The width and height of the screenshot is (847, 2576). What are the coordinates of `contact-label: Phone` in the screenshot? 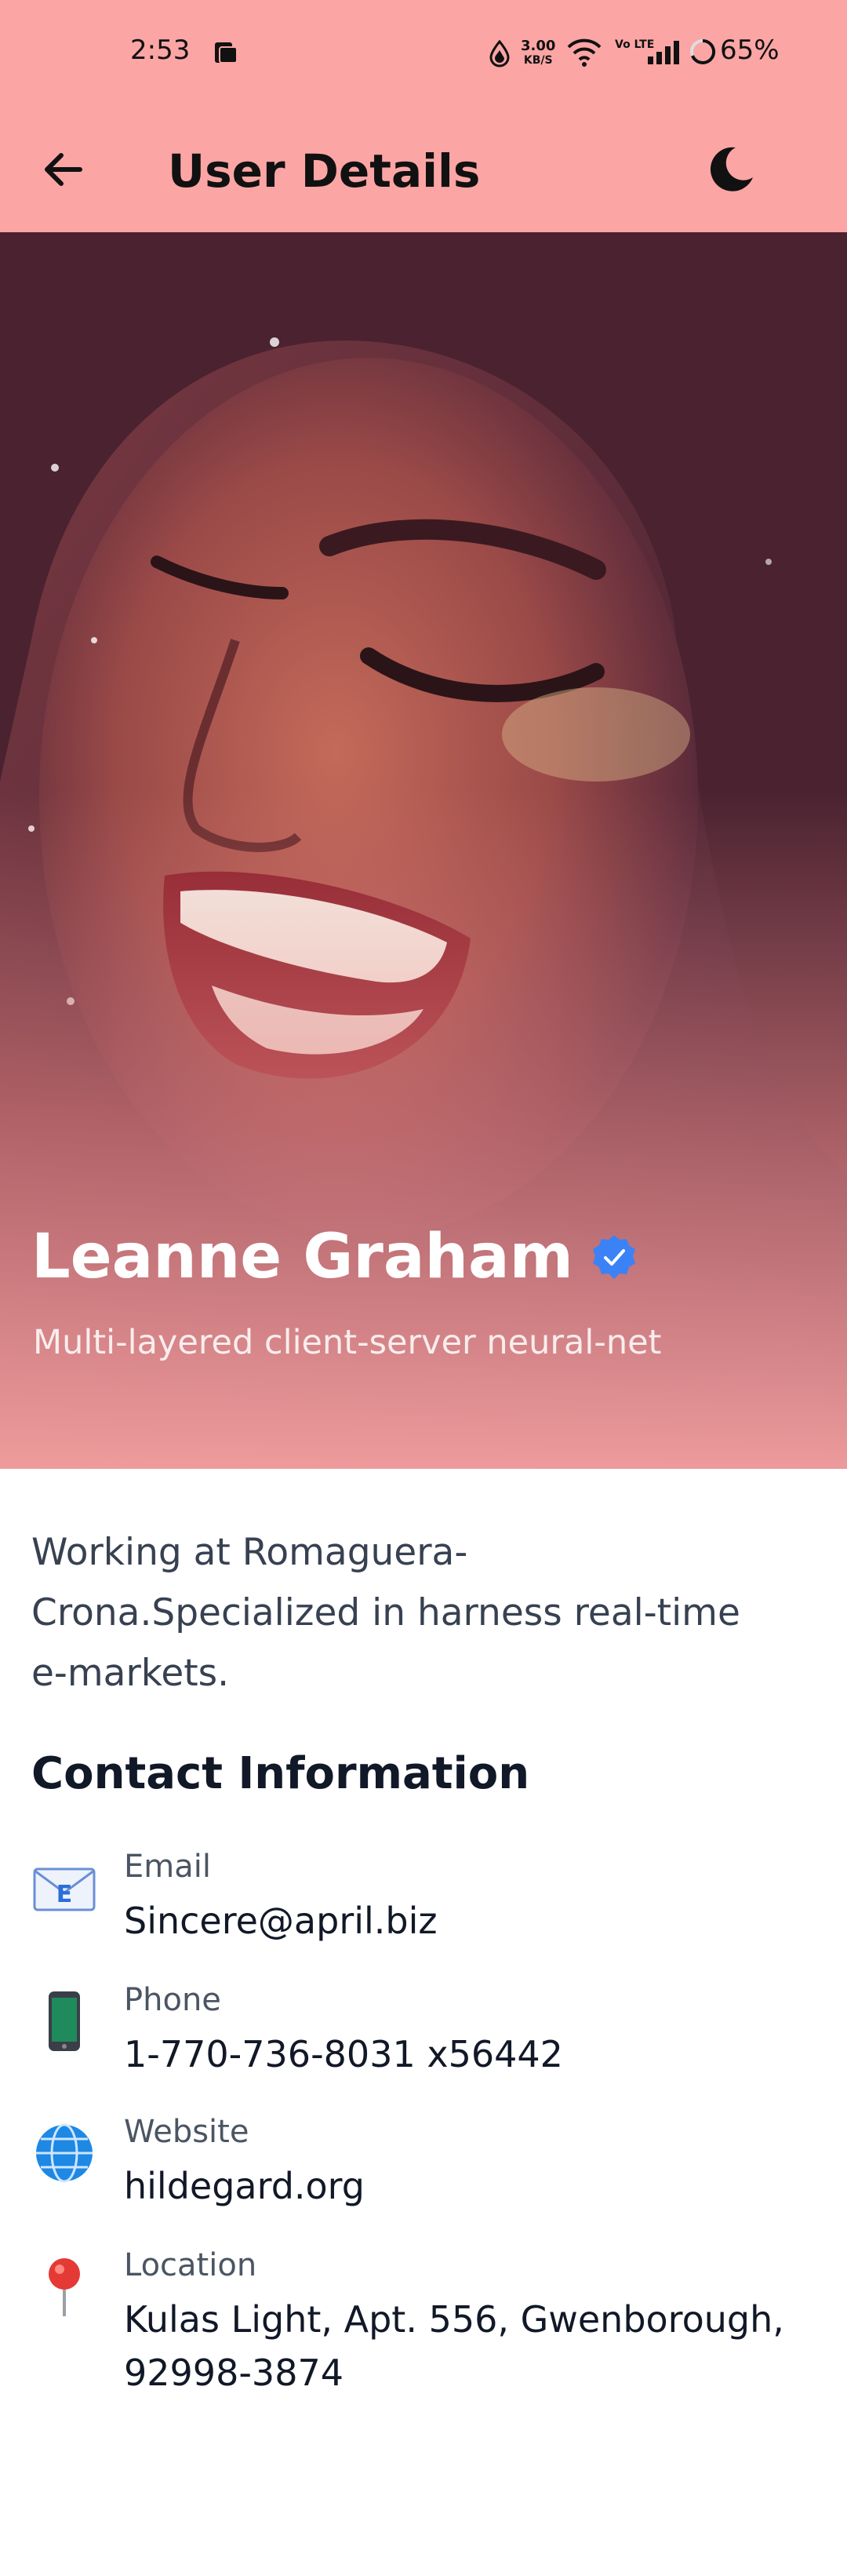 It's located at (172, 2000).